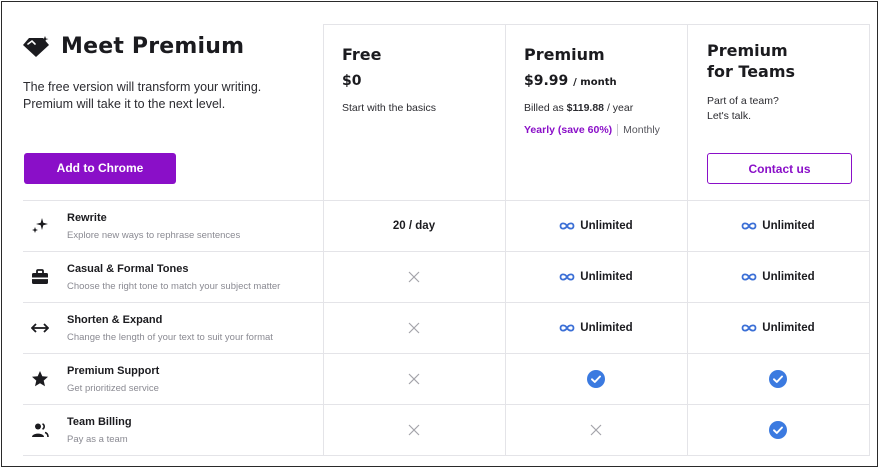  What do you see at coordinates (40, 328) in the screenshot?
I see `arrows-horizontal-icon` at bounding box center [40, 328].